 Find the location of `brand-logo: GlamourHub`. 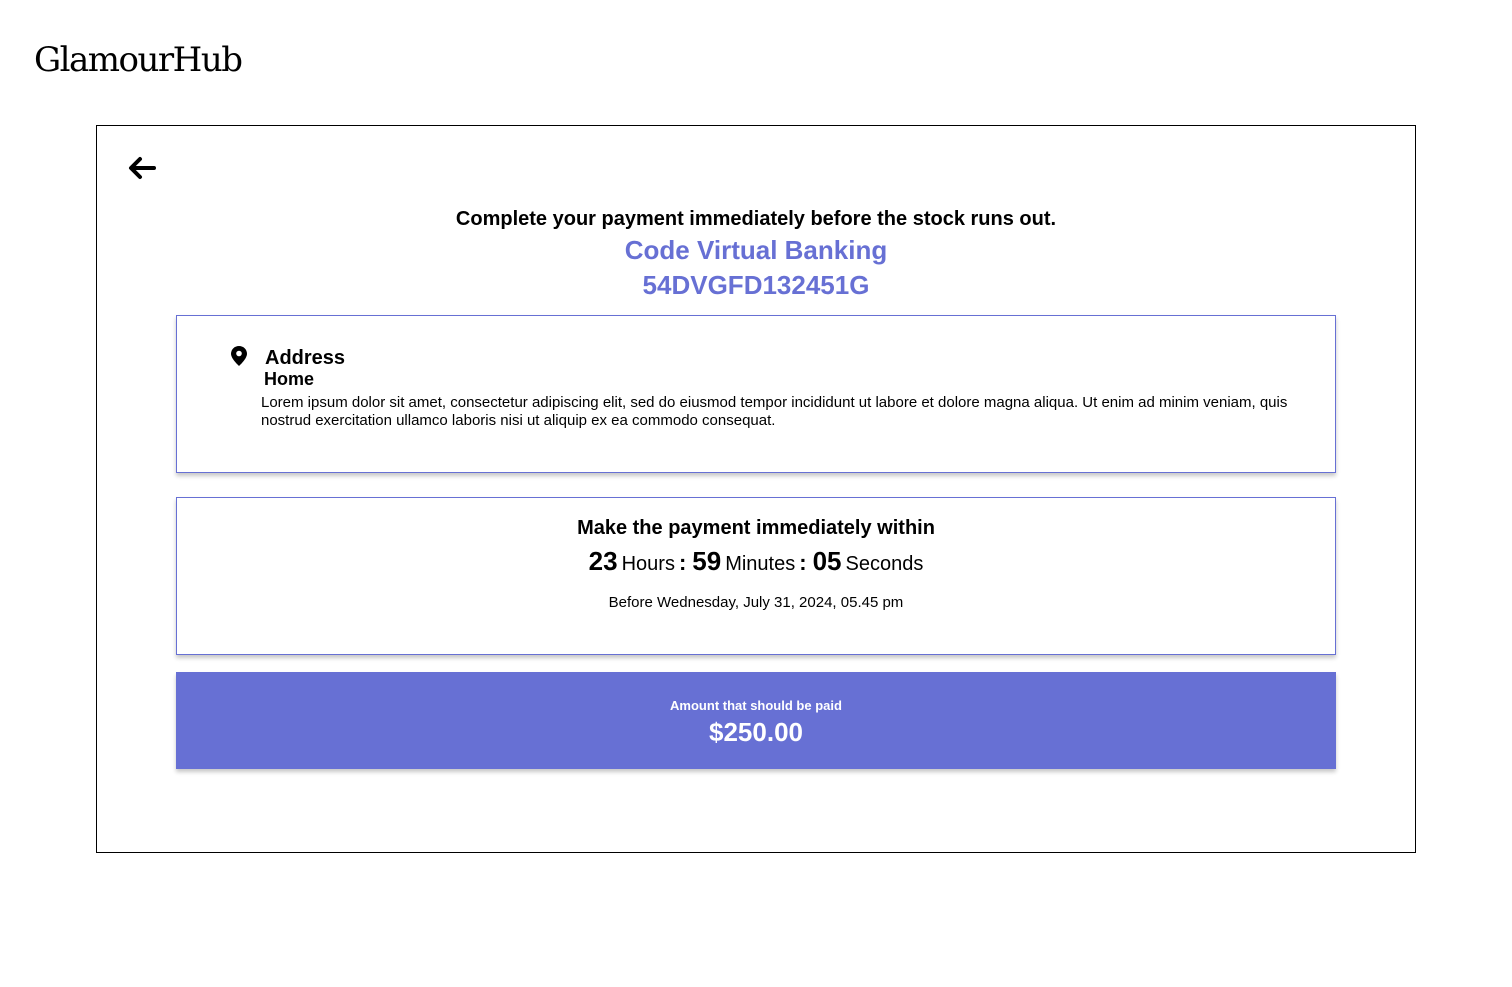

brand-logo: GlamourHub is located at coordinates (138, 60).